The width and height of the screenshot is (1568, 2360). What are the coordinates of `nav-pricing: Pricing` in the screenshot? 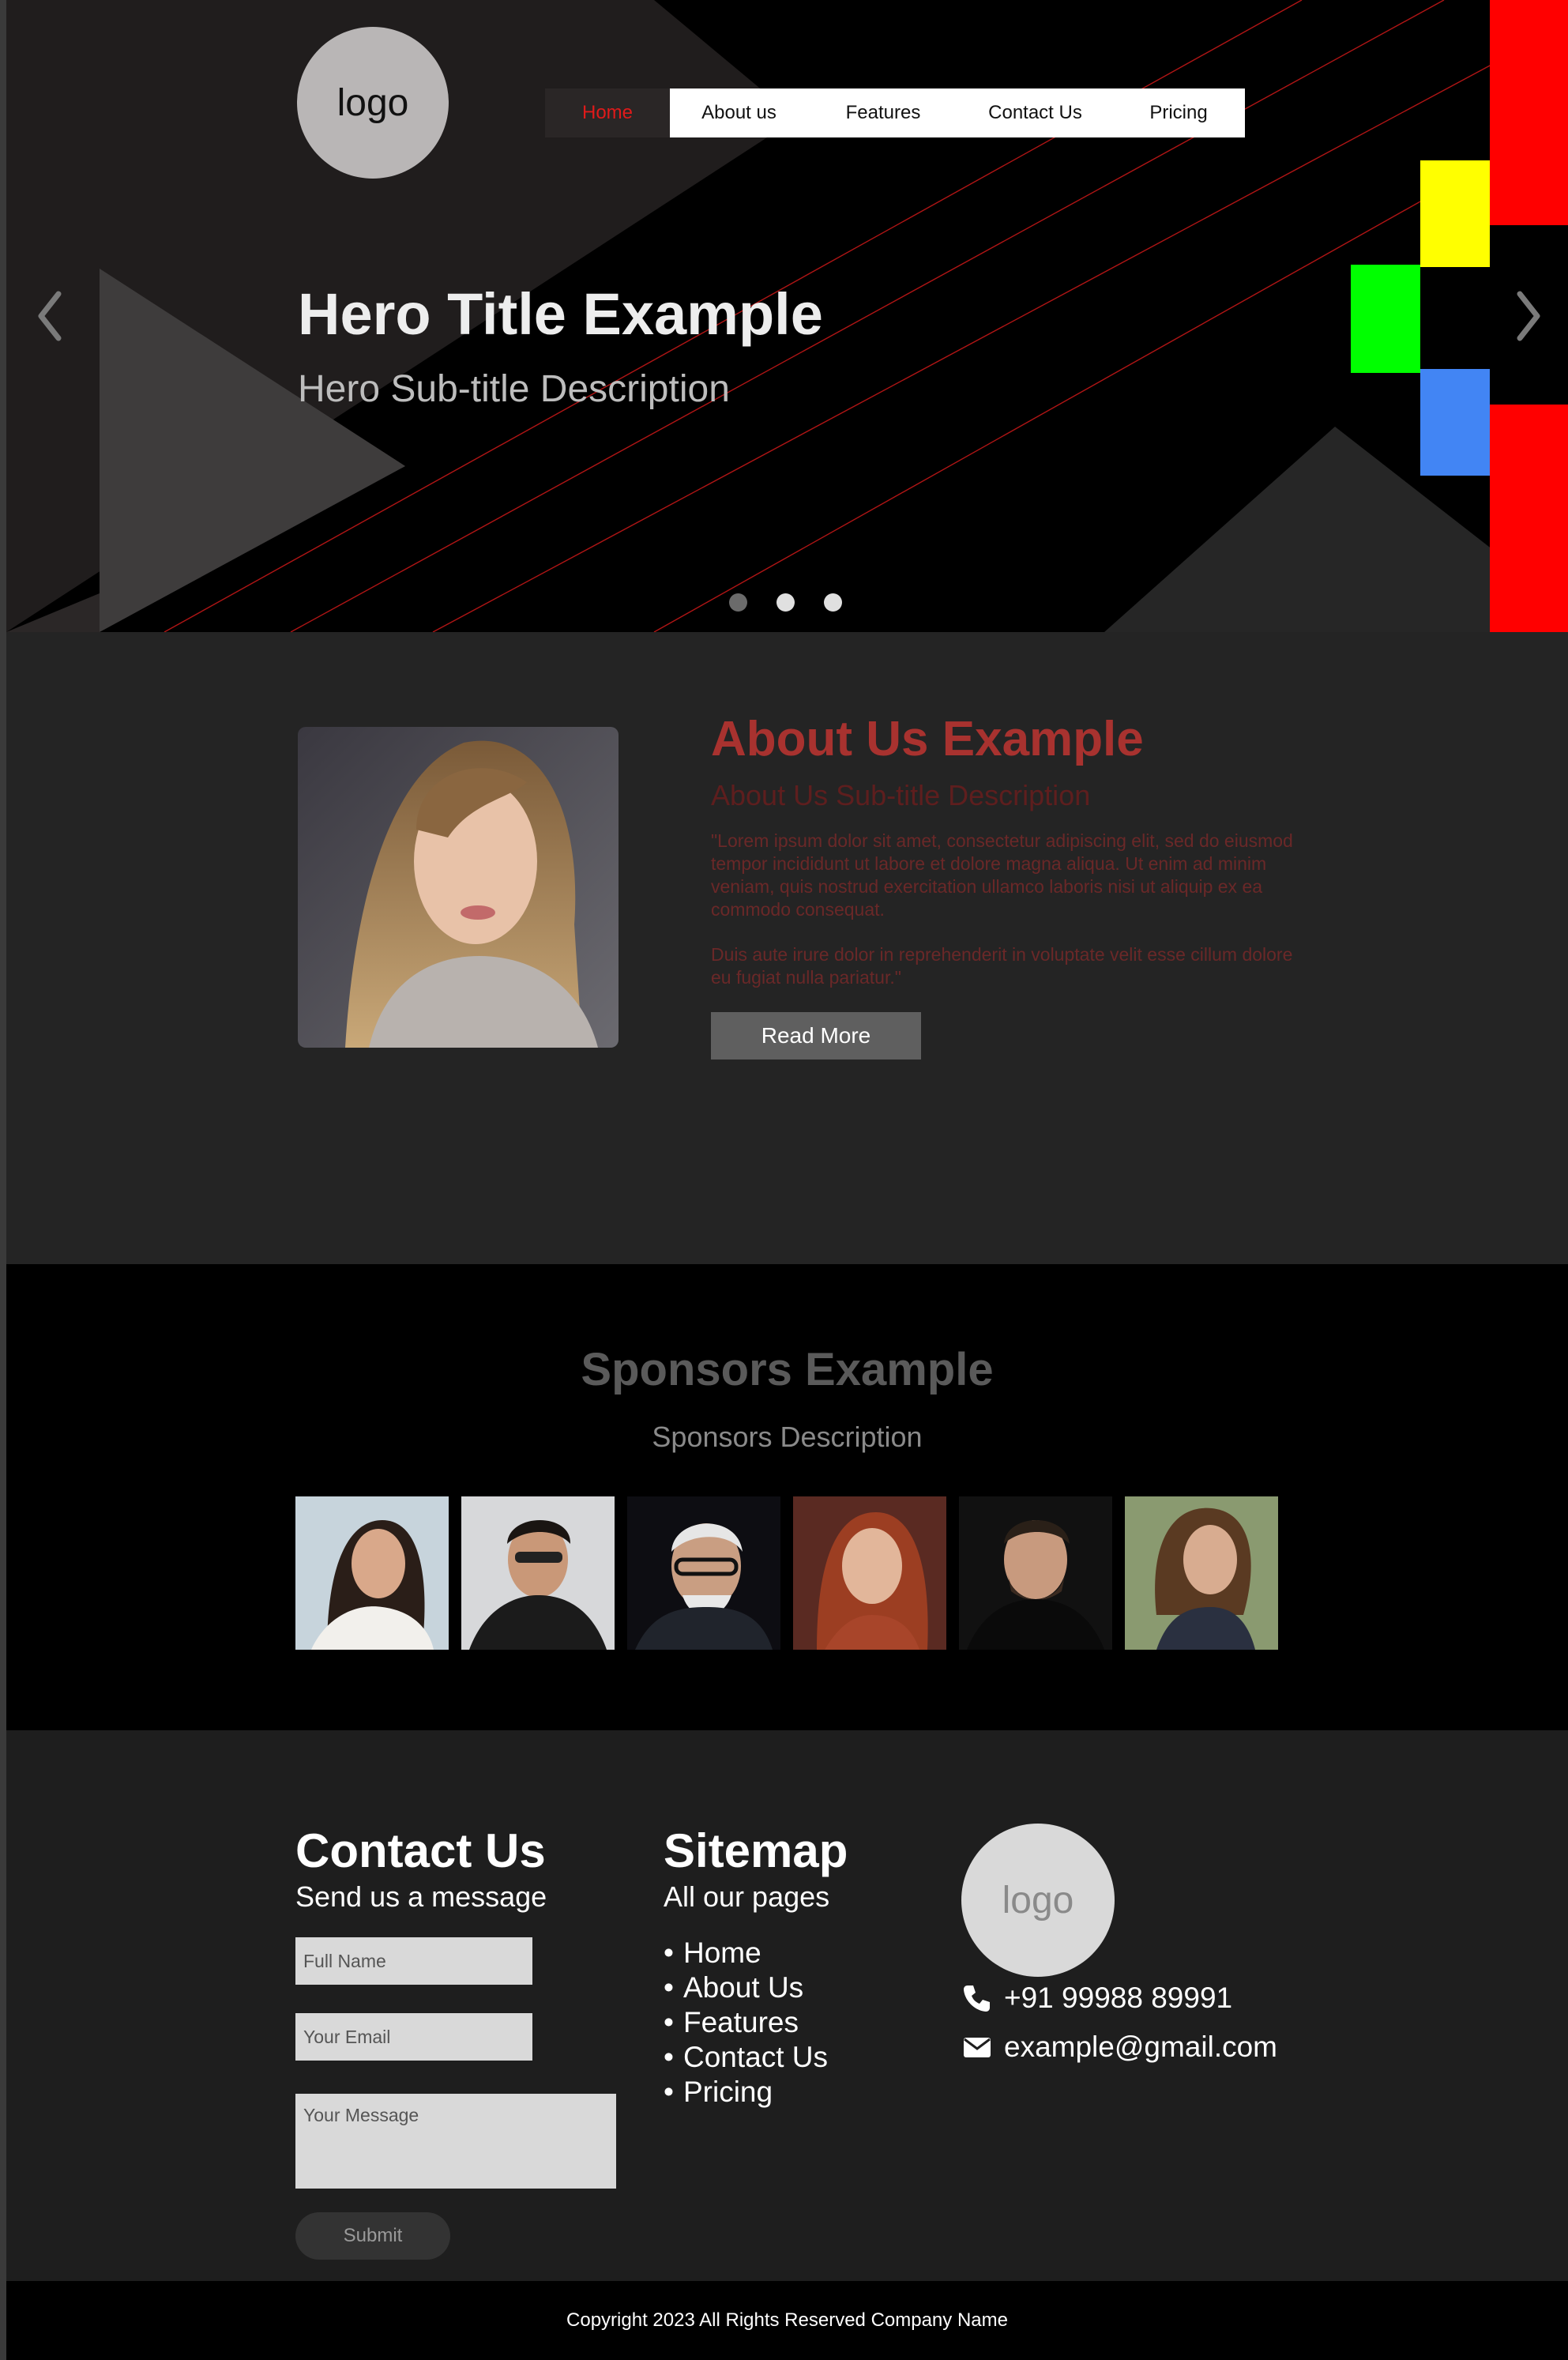 It's located at (1178, 112).